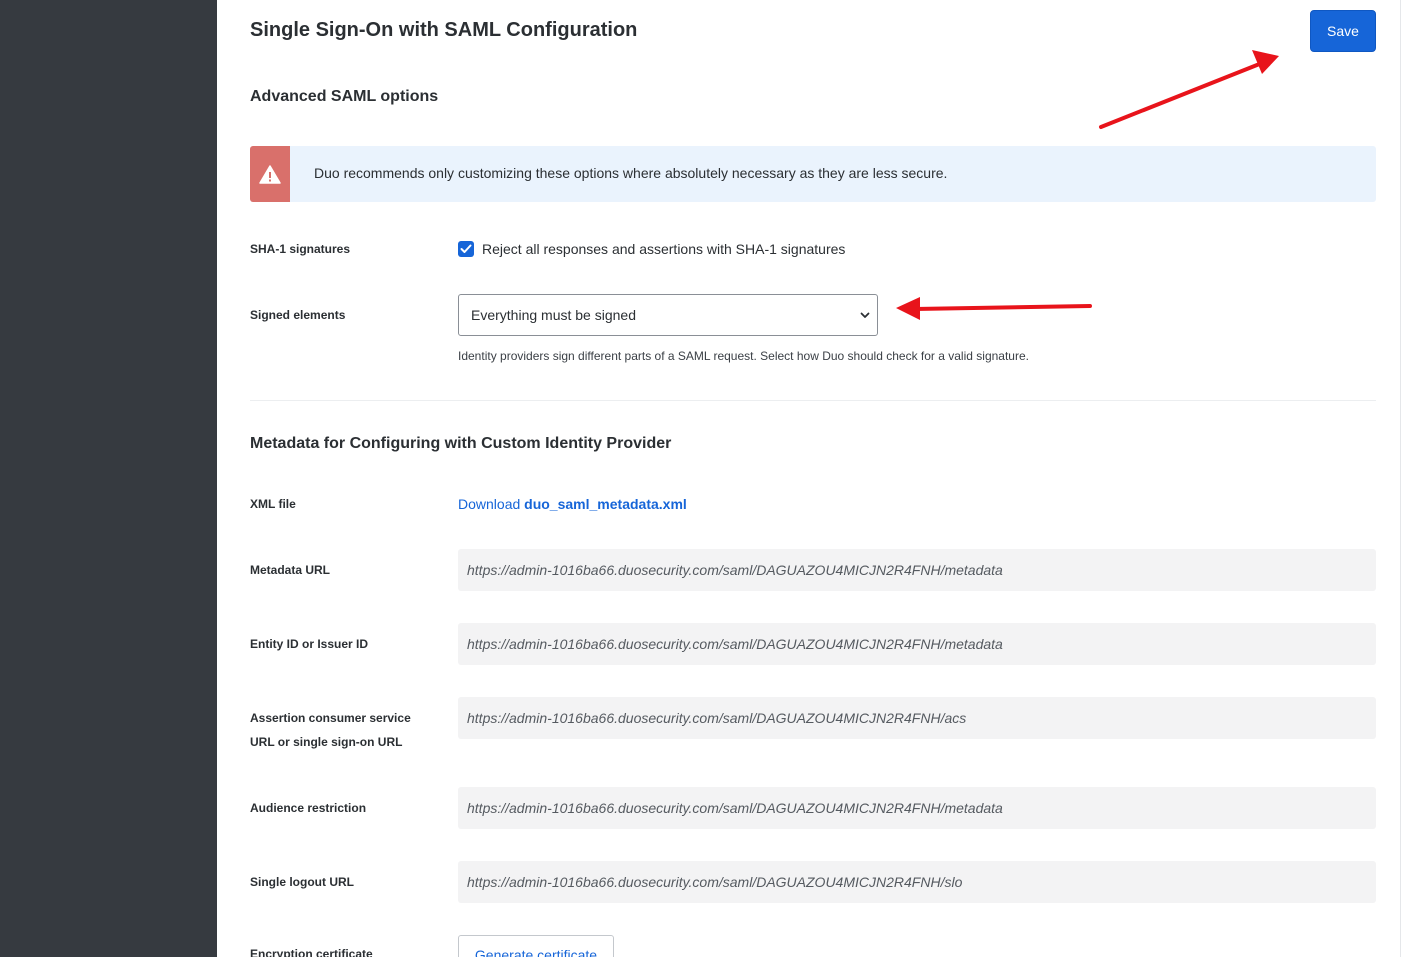 This screenshot has height=957, width=1403. Describe the element at coordinates (290, 570) in the screenshot. I see `metadata-url-label: Metadata URL` at that location.